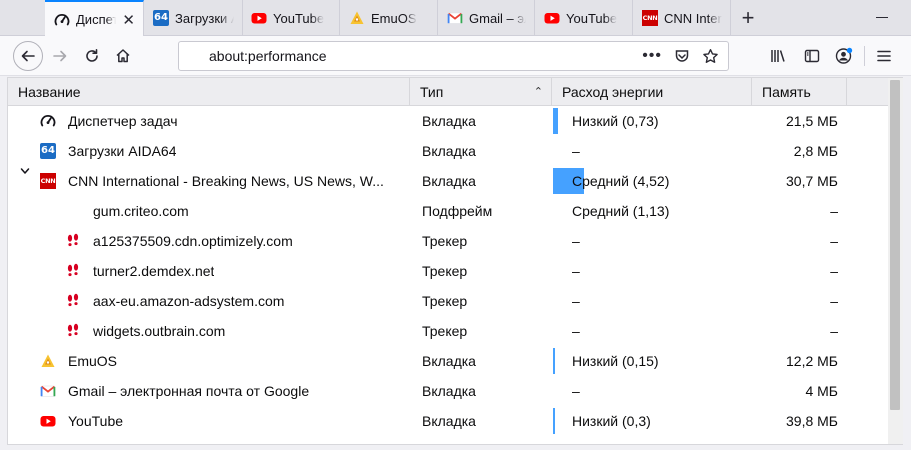 This screenshot has height=450, width=911. I want to click on pocket-icon, so click(682, 56).